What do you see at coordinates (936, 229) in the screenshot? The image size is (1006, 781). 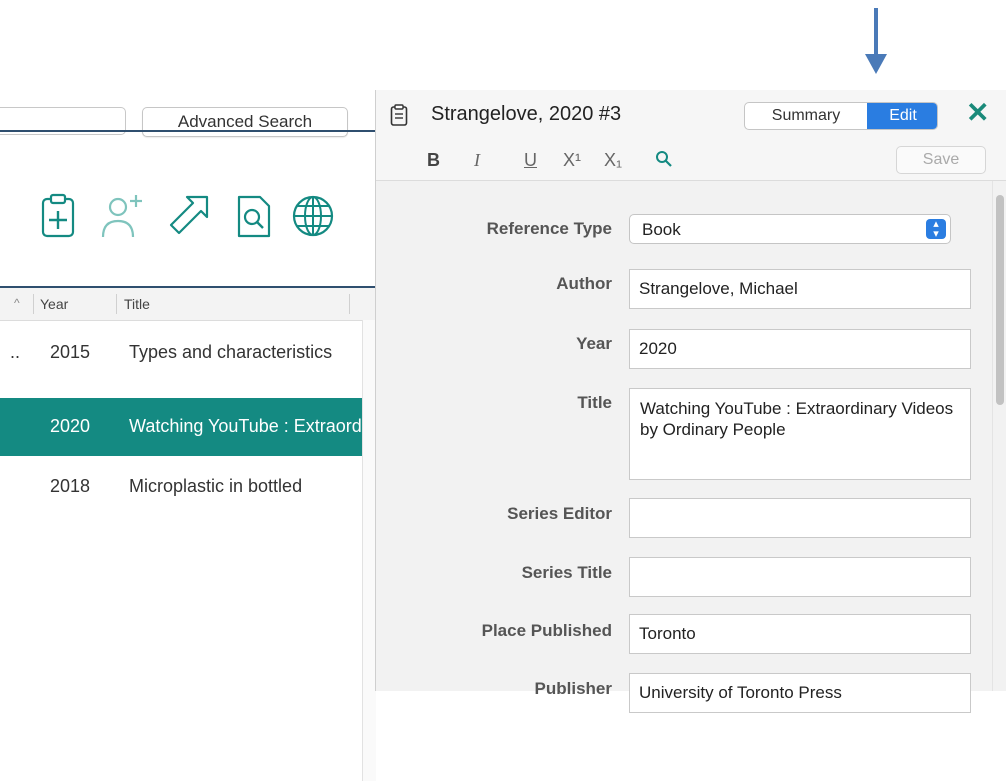 I see `chevron-updown-icon: ▴ ▾` at bounding box center [936, 229].